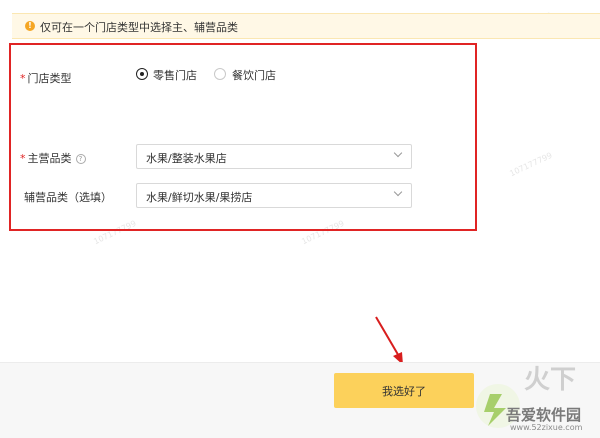  I want to click on store-type-label: * 门店类型, so click(46, 78).